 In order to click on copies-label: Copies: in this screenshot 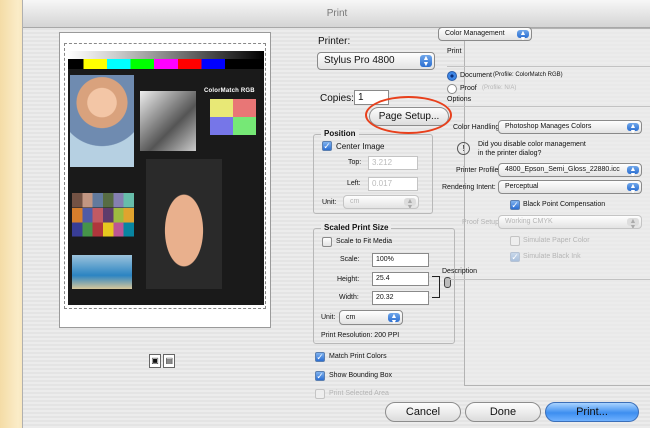, I will do `click(337, 98)`.